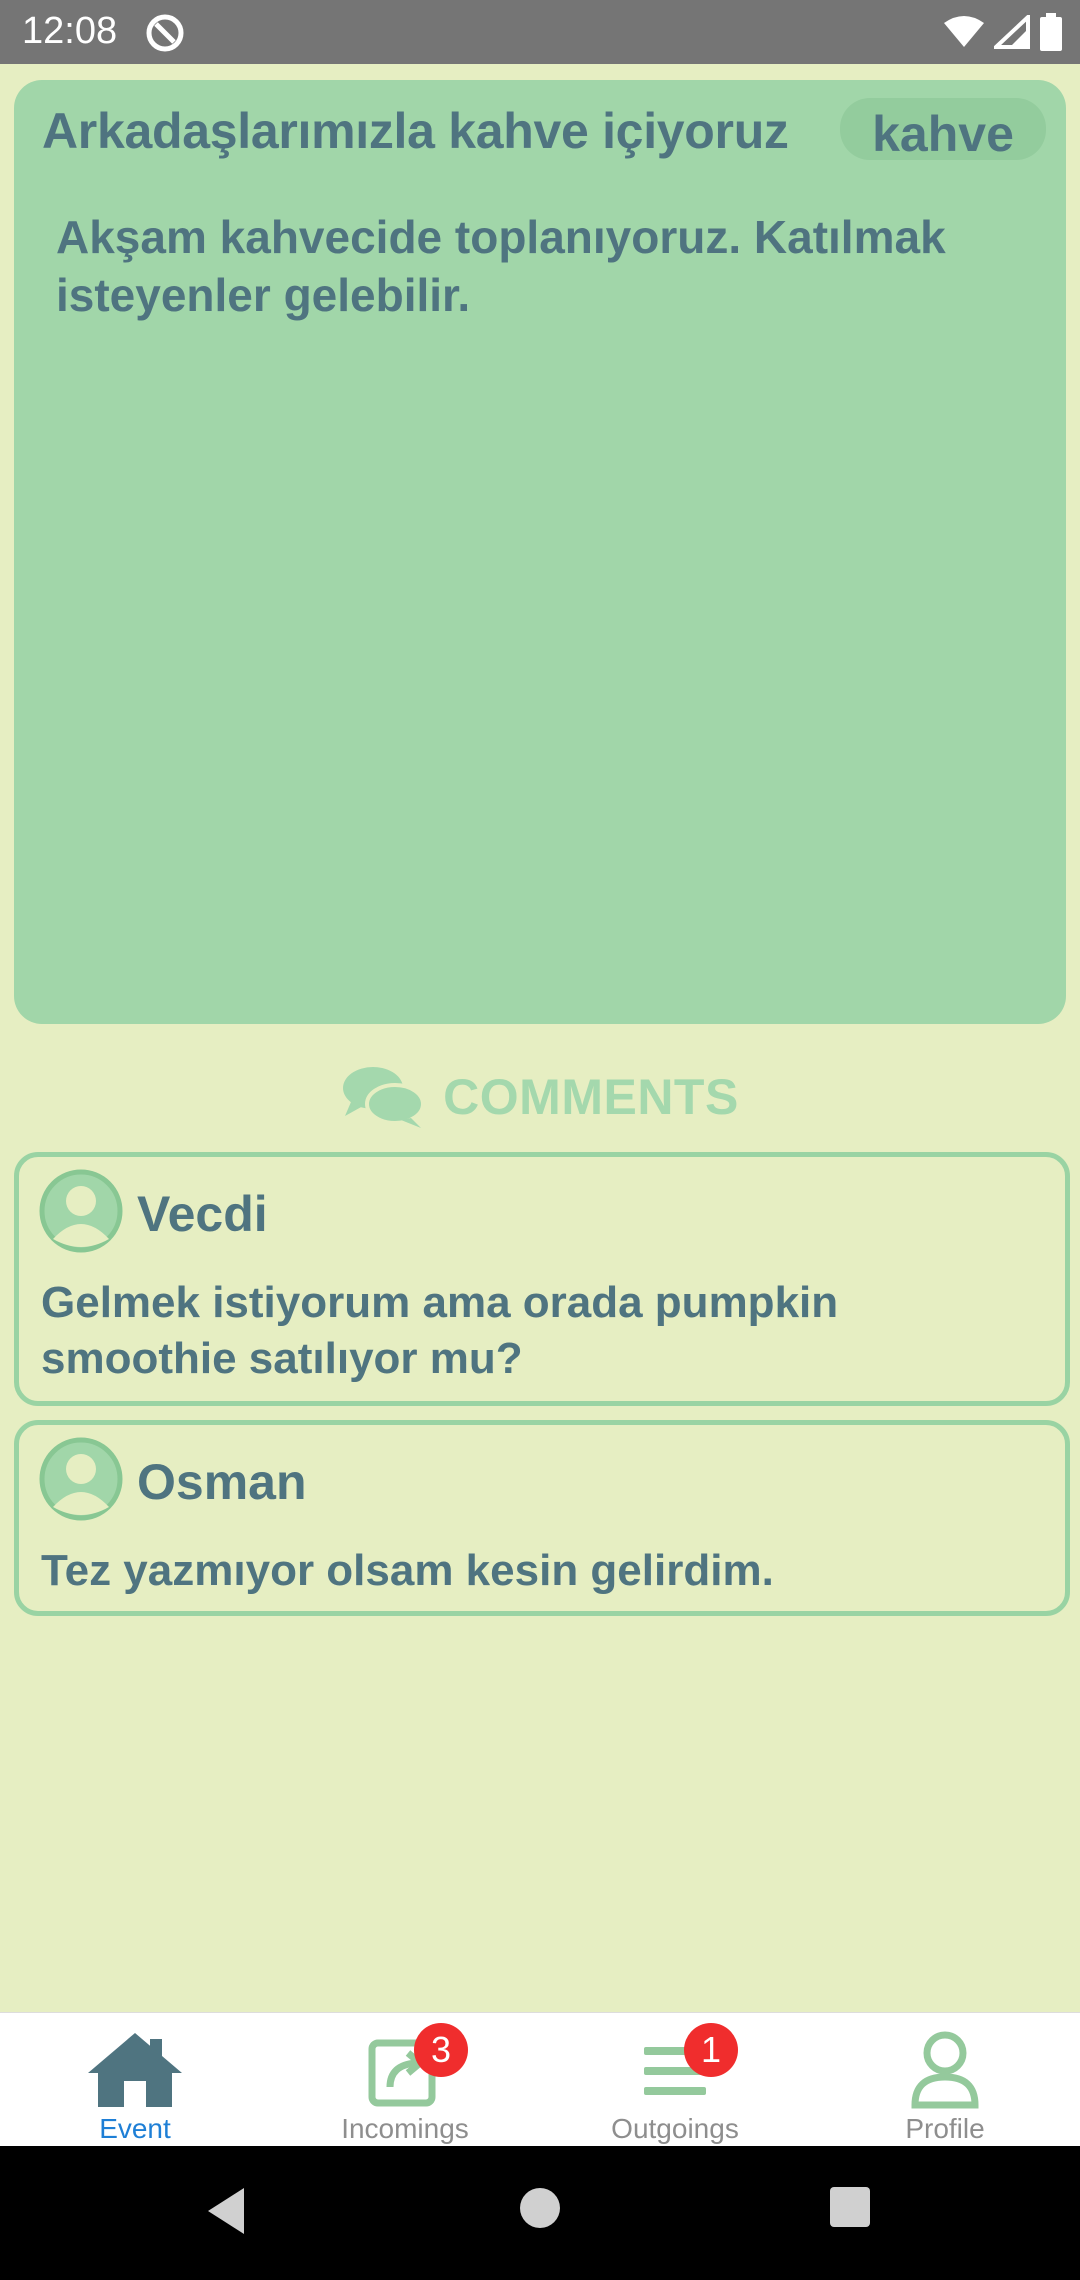 The image size is (1080, 2280). Describe the element at coordinates (540, 32) in the screenshot. I see `status-bar: 12:08` at that location.